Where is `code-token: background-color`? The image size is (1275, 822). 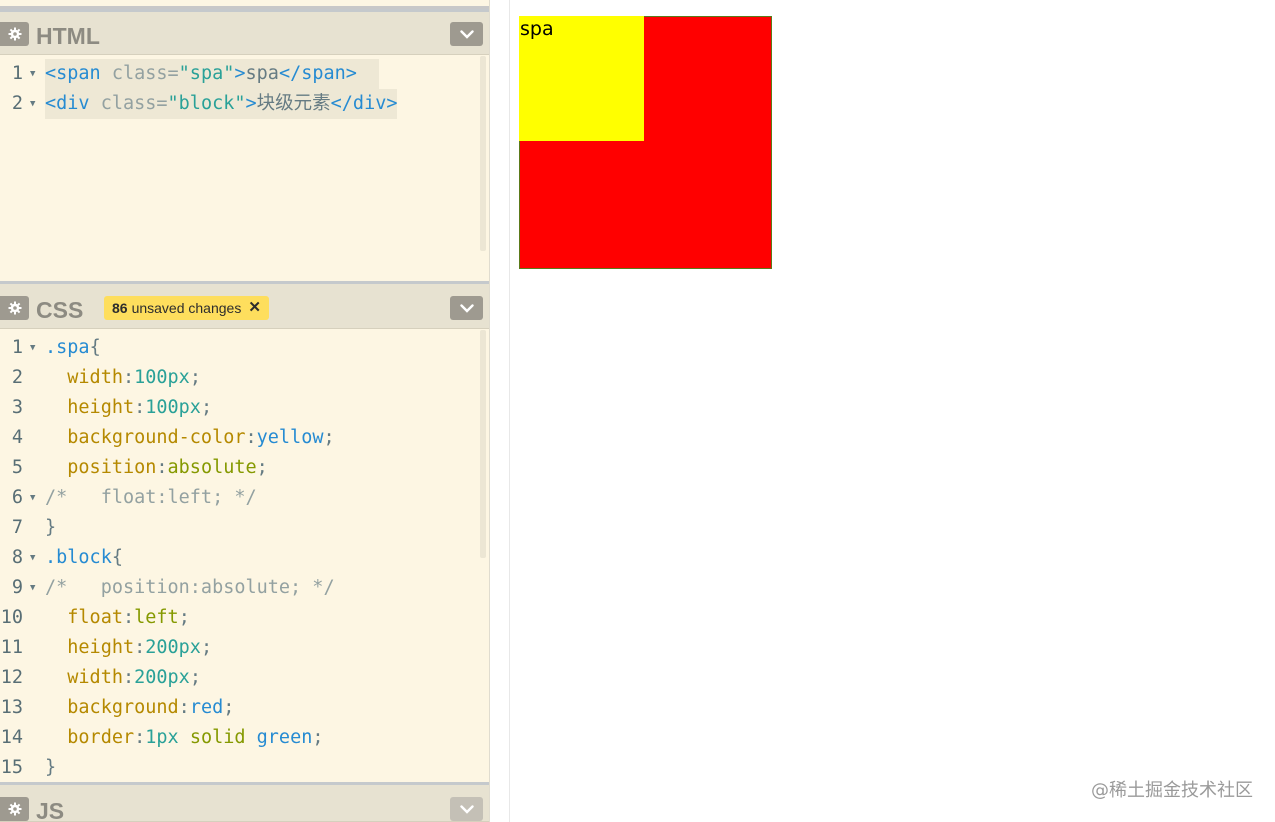 code-token: background-color is located at coordinates (156, 437).